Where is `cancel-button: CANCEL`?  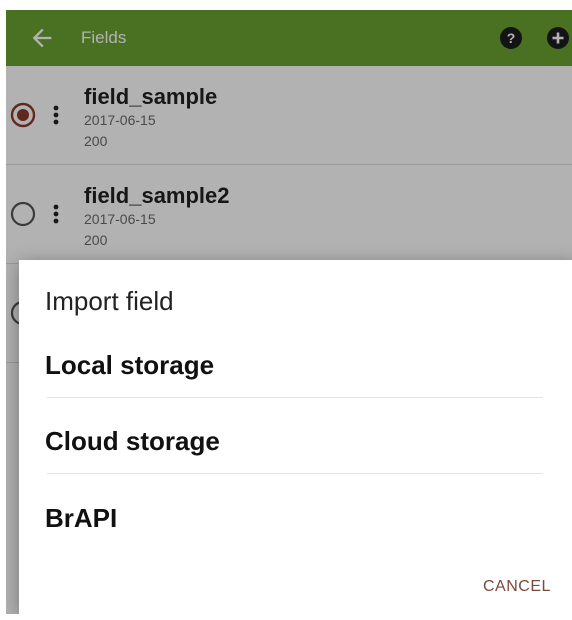
cancel-button: CANCEL is located at coordinates (517, 587).